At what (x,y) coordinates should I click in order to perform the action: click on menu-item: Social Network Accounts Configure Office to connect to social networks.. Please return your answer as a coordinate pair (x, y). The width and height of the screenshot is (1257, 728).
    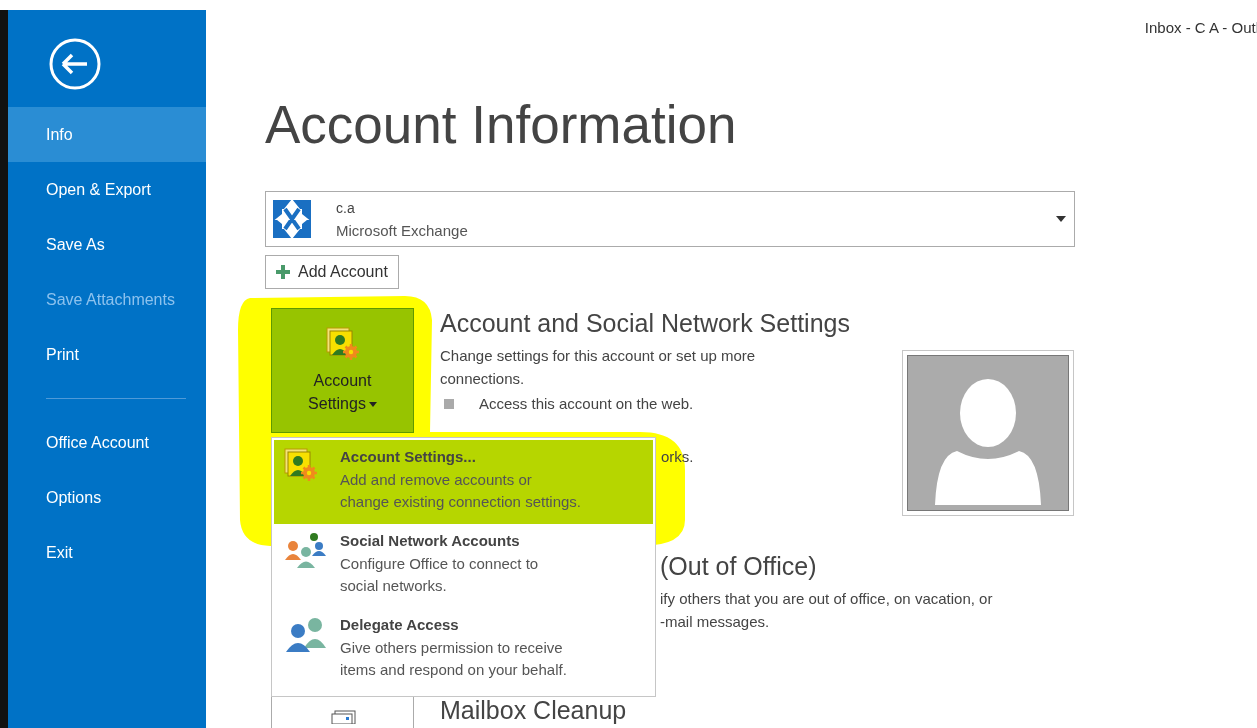
    Looking at the image, I should click on (463, 566).